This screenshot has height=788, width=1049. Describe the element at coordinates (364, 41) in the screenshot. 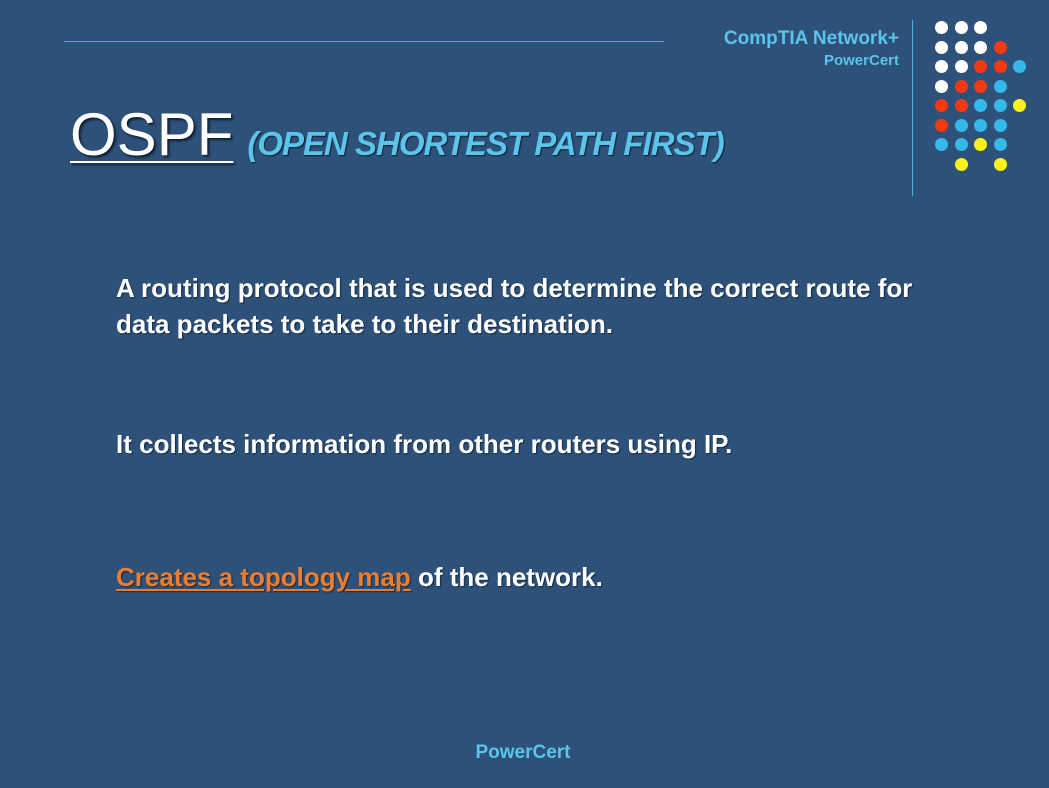

I see `header-divider-line` at that location.